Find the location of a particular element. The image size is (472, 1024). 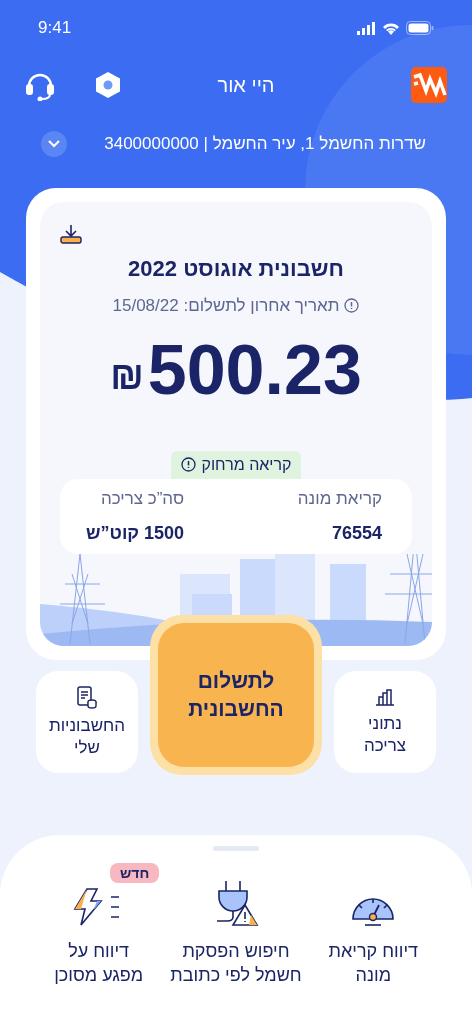

account-address: שדרות החשמל 1, עיר החשמל | 3400000000 is located at coordinates (265, 144).